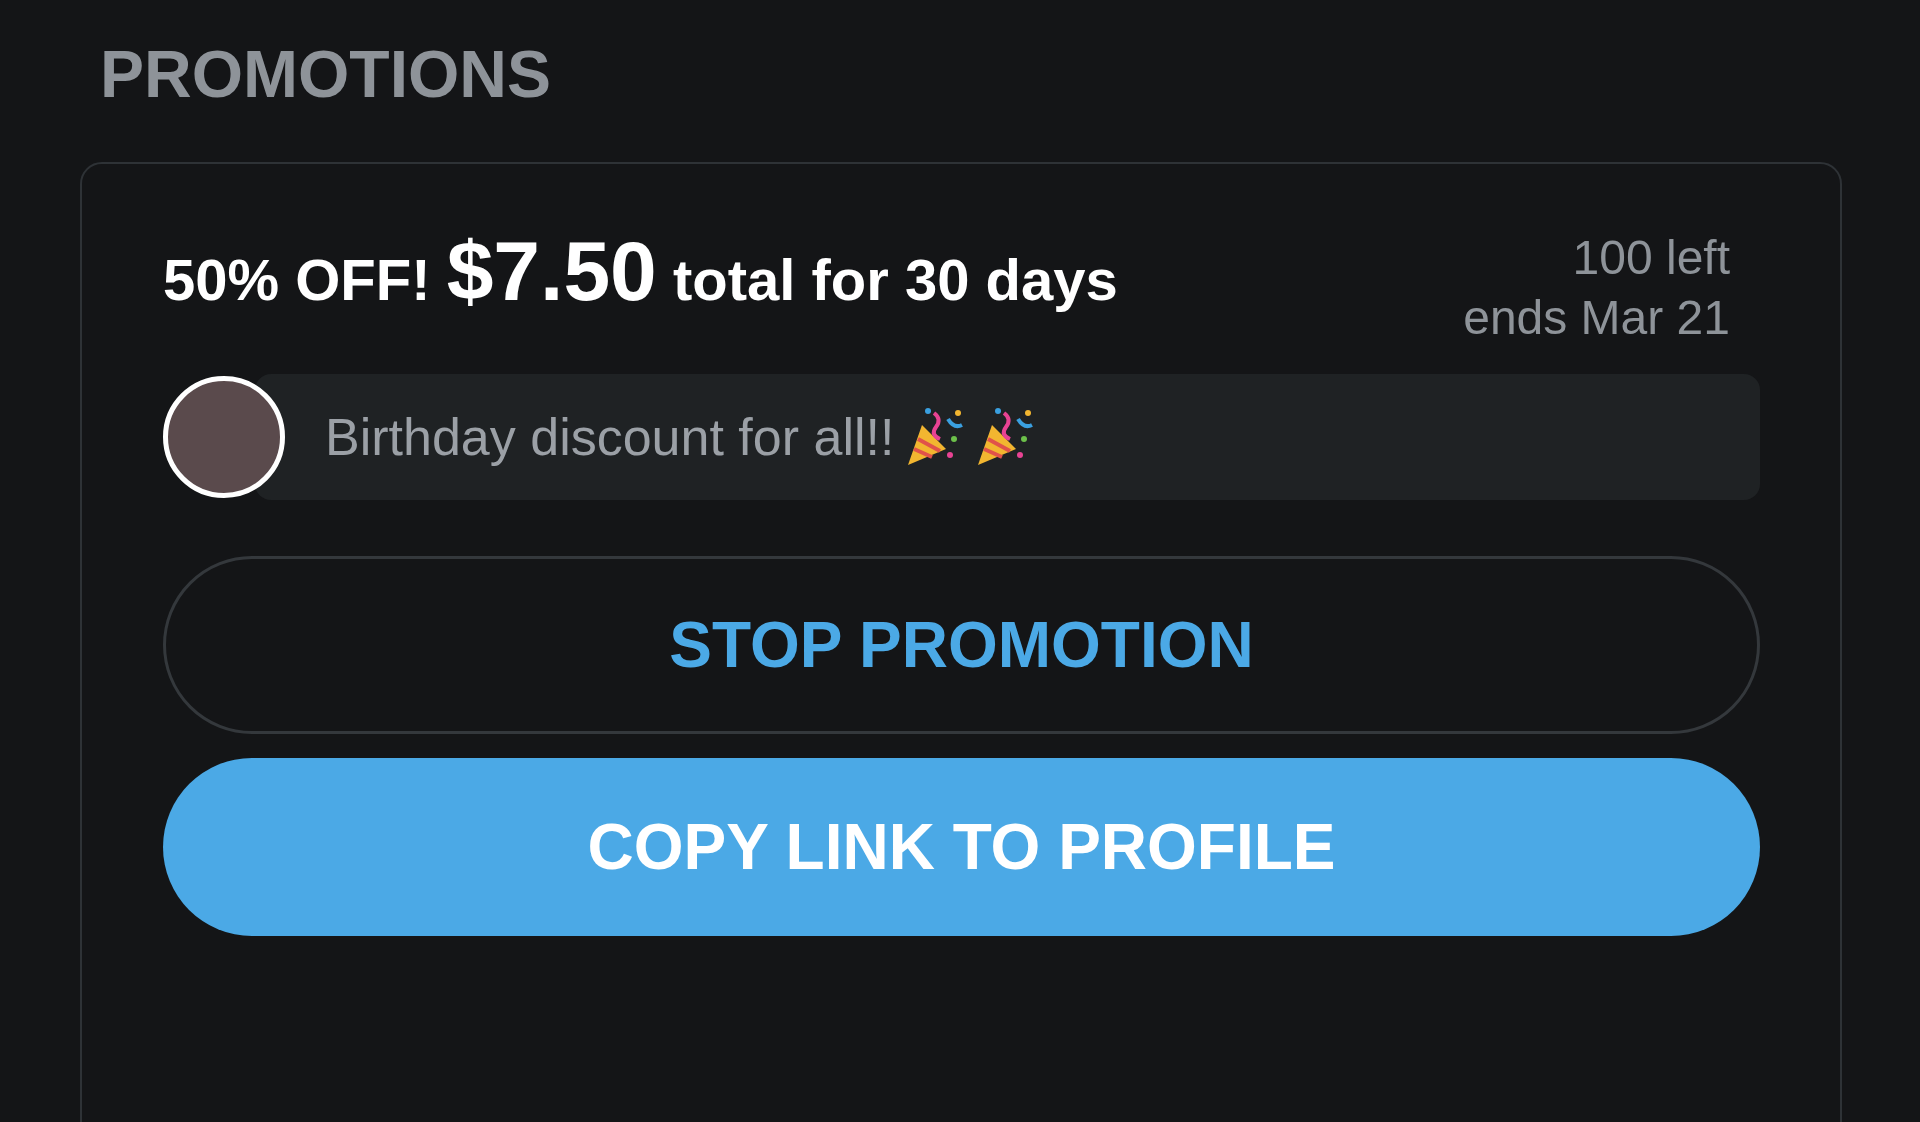 The image size is (1920, 1122). Describe the element at coordinates (326, 74) in the screenshot. I see `section-title: PROMOTIONS` at that location.